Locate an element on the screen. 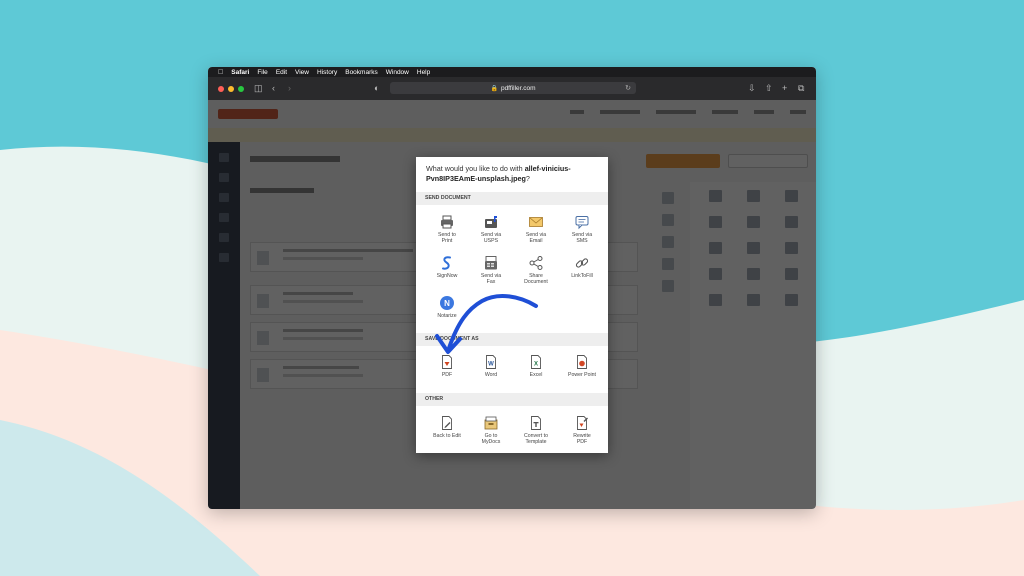  chat-bubble-icon is located at coordinates (582, 223).